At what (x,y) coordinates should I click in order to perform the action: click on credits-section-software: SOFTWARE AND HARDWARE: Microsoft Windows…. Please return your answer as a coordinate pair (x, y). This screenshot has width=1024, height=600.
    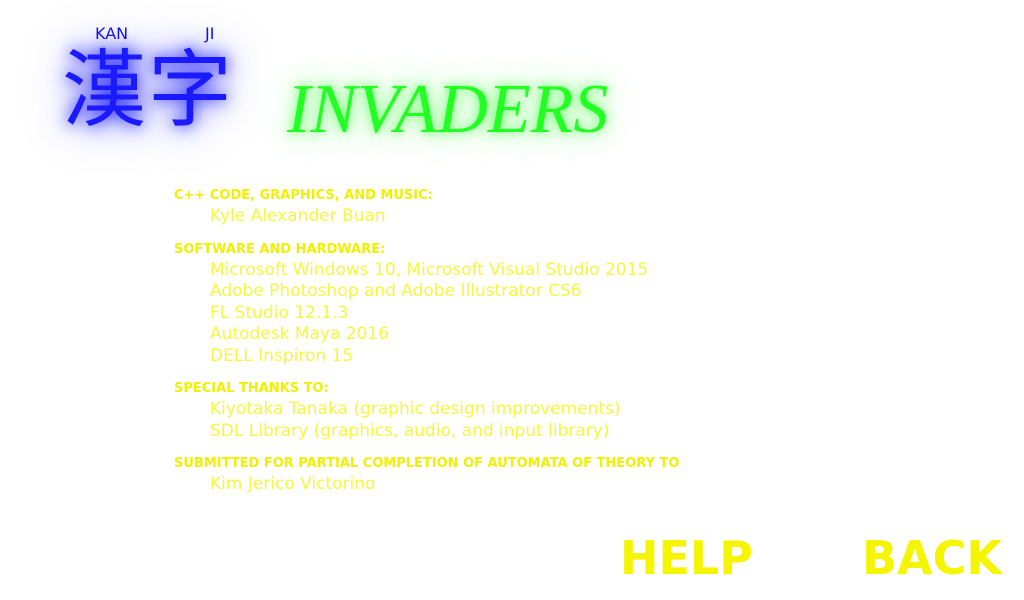
    Looking at the image, I should click on (484, 304).